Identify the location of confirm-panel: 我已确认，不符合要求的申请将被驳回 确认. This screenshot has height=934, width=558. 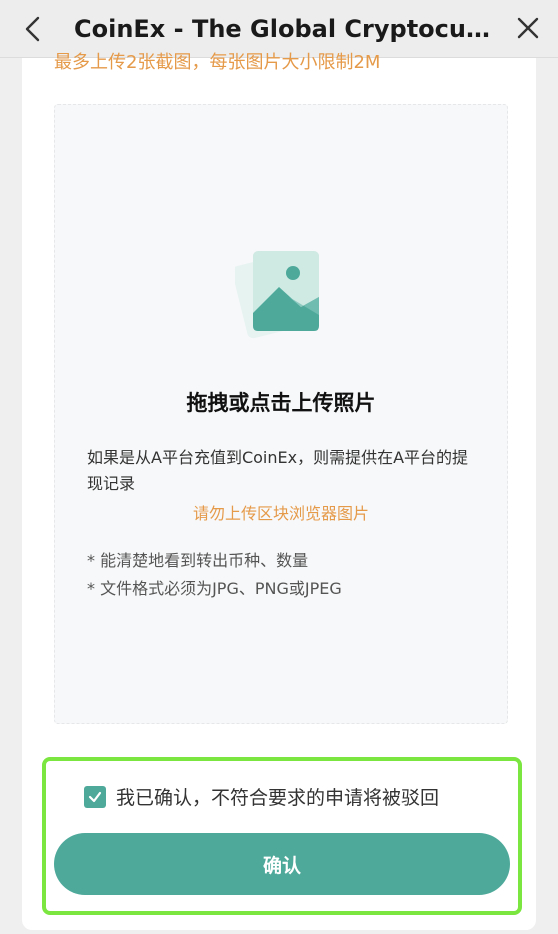
(282, 836).